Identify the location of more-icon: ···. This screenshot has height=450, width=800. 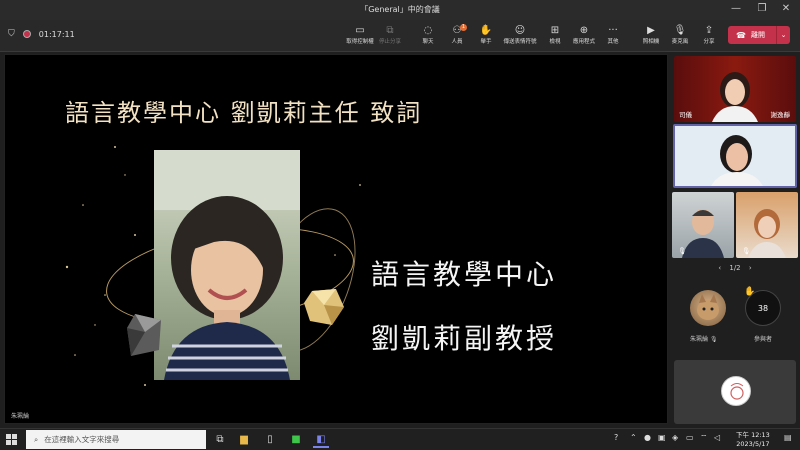
(613, 30).